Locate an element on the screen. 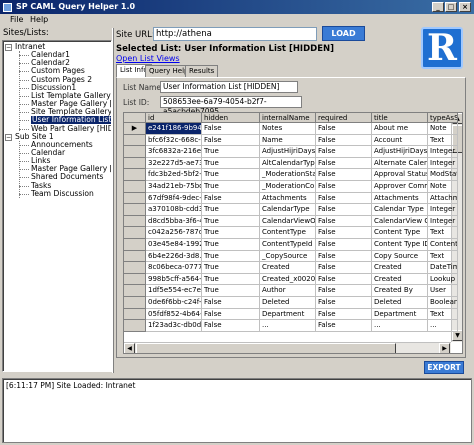 The height and width of the screenshot is (445, 474). tree-list-item: Team Discussion is located at coordinates (62, 193).